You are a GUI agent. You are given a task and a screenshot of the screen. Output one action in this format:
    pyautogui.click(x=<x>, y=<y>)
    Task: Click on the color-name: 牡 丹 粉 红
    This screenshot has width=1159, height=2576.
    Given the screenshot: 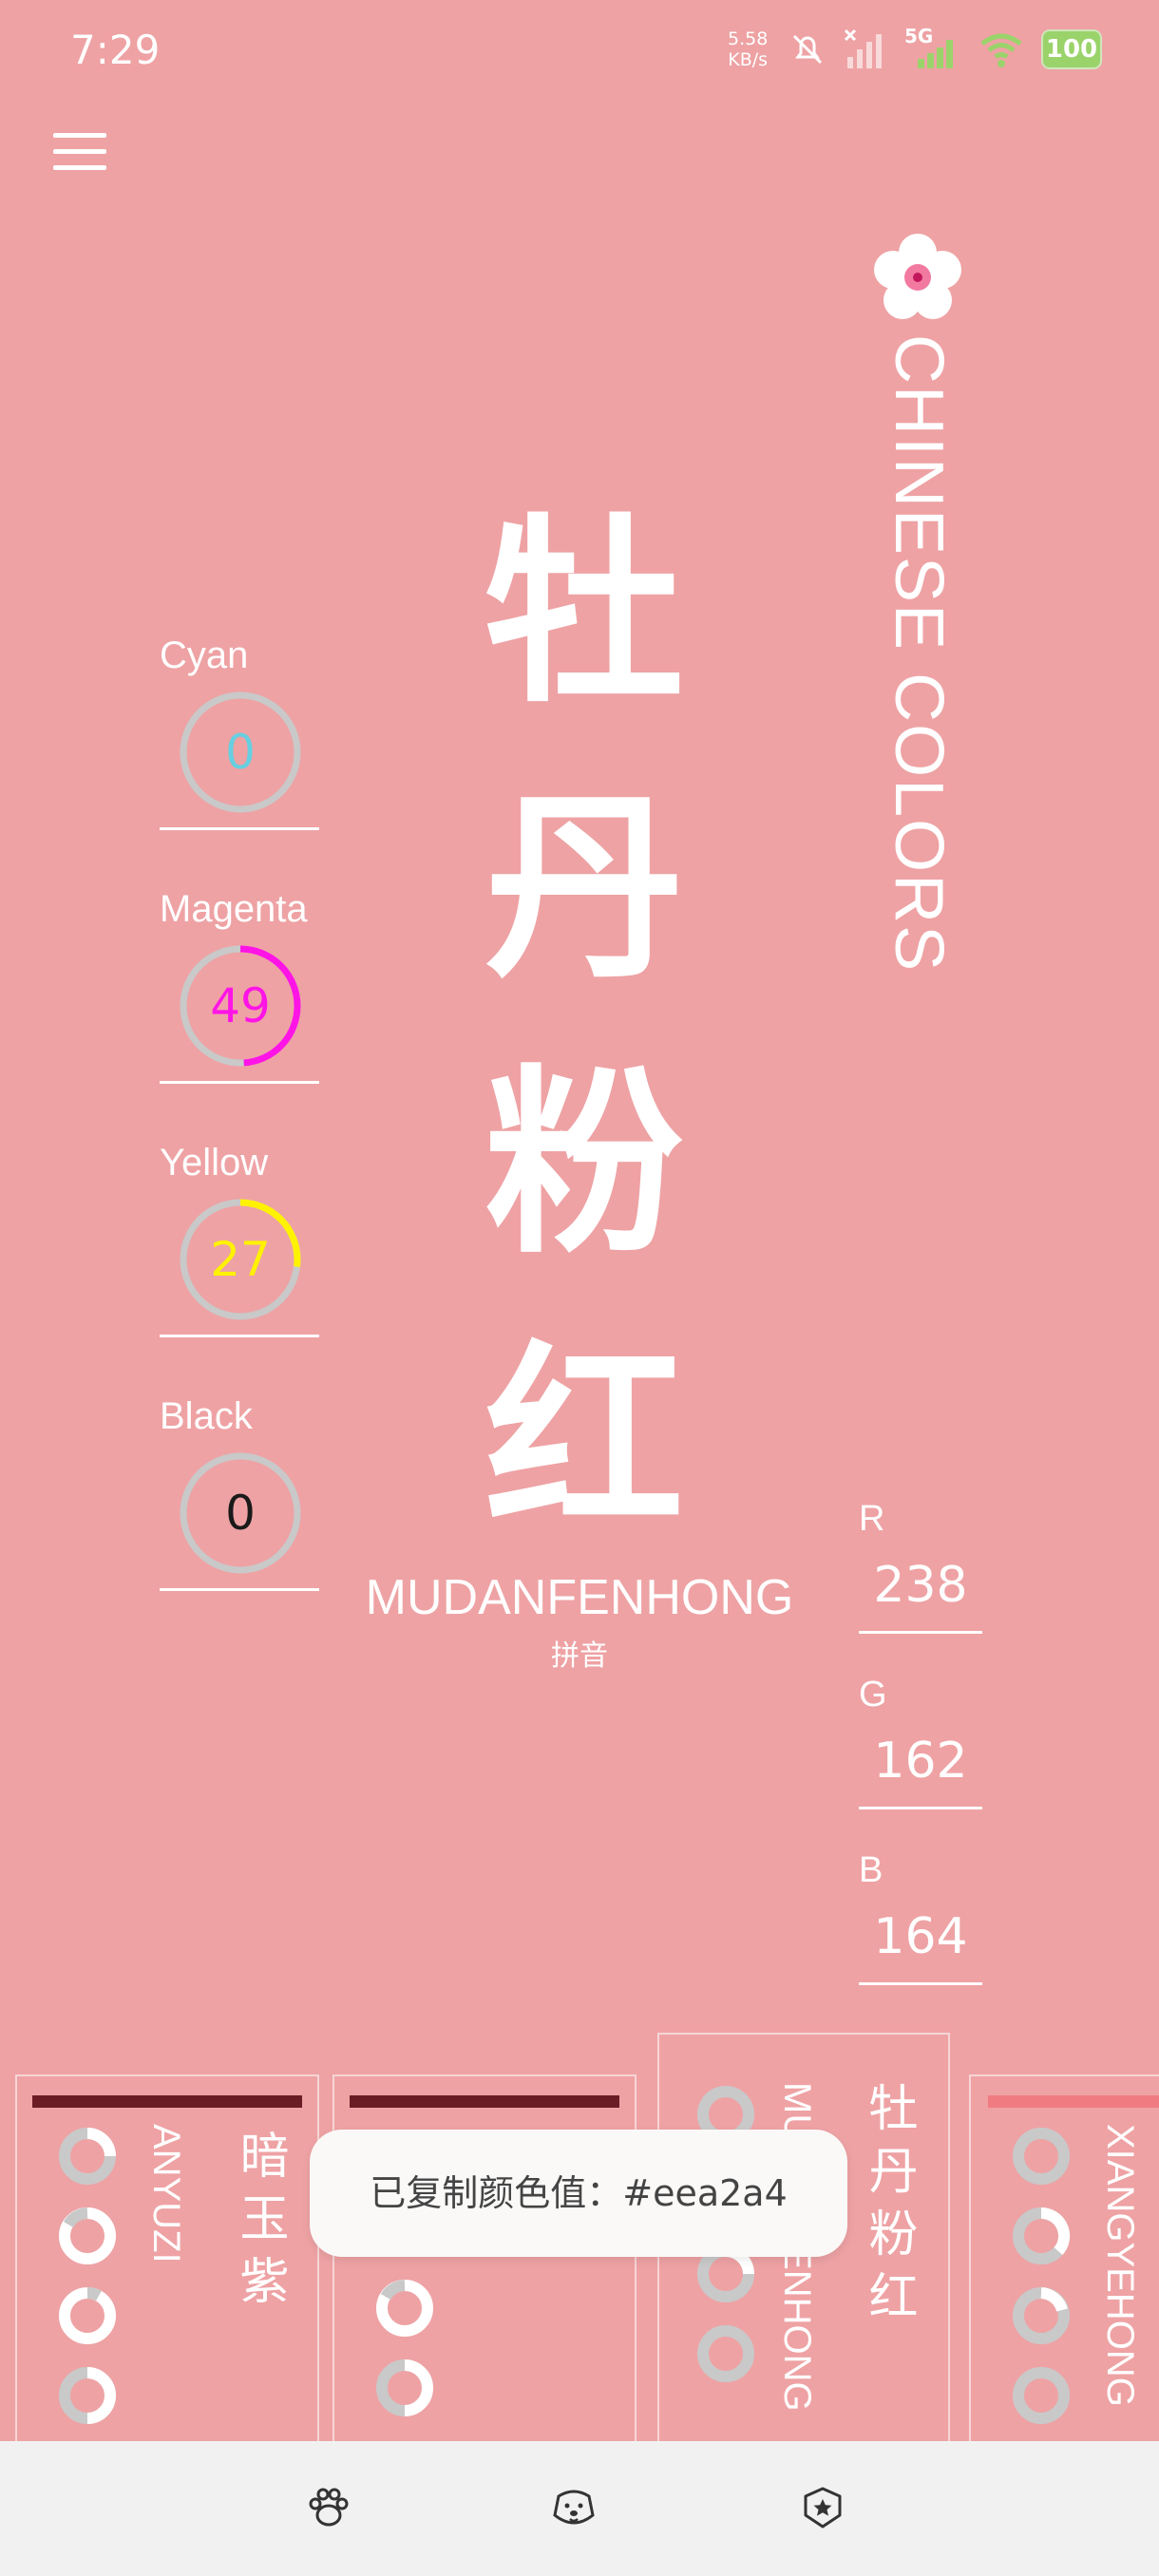 What is the action you would take?
    pyautogui.click(x=584, y=1026)
    